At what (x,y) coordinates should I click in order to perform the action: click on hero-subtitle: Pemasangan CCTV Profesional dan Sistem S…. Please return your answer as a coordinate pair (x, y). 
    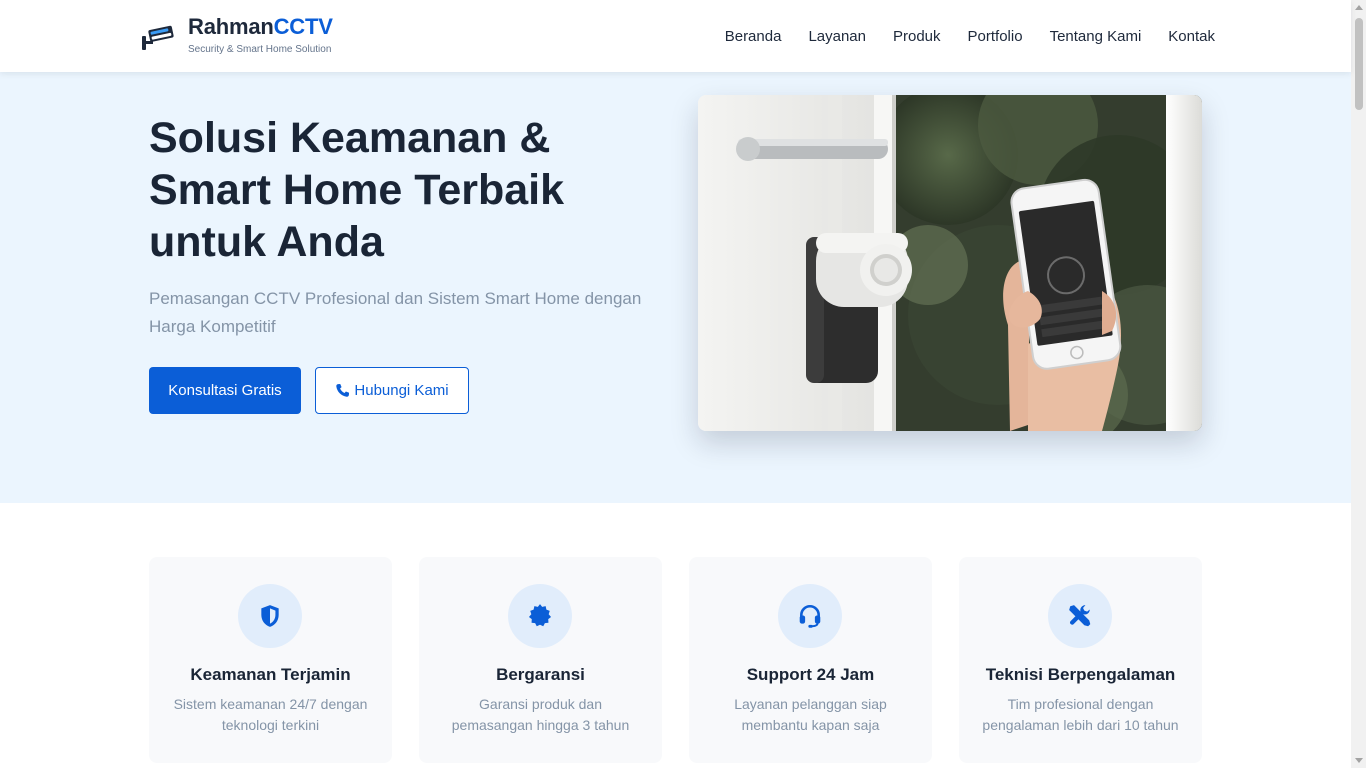
    Looking at the image, I should click on (395, 312).